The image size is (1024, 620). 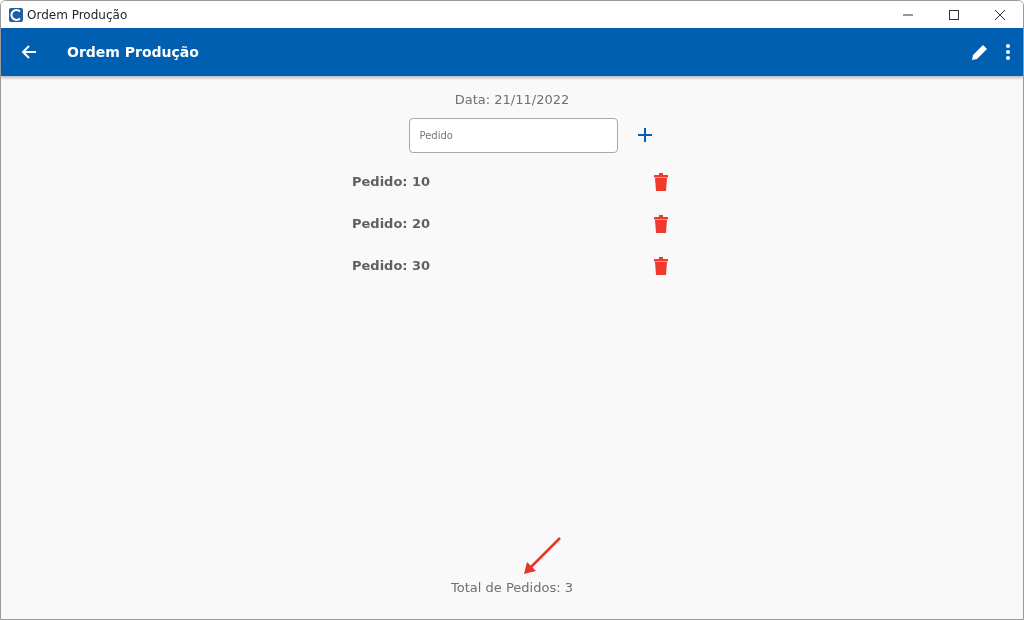 What do you see at coordinates (16, 14) in the screenshot?
I see `app-logo-icon` at bounding box center [16, 14].